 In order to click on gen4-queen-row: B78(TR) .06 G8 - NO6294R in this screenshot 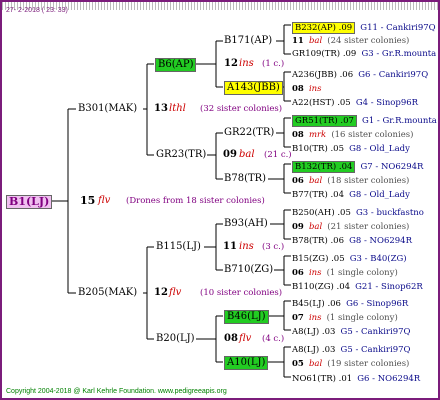, I will do `click(352, 239)`.